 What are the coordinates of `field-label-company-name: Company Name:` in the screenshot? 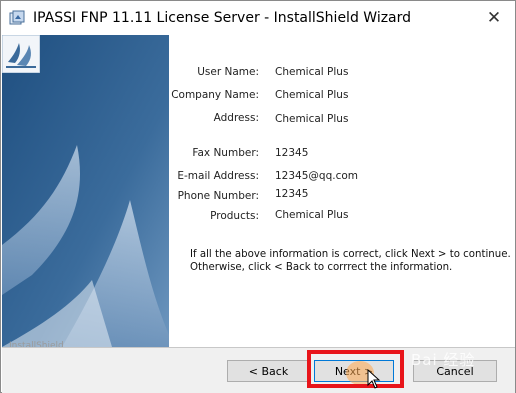 It's located at (215, 95).